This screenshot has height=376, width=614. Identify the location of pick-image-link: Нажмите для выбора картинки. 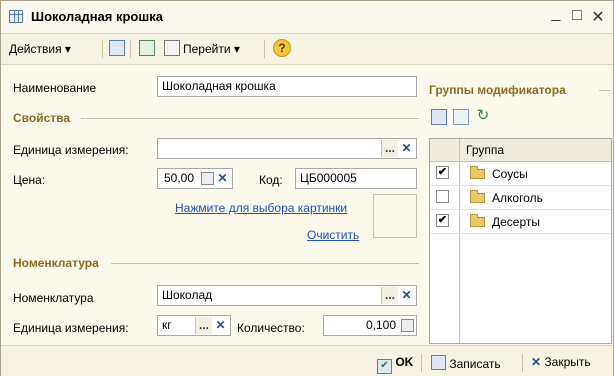
(261, 208).